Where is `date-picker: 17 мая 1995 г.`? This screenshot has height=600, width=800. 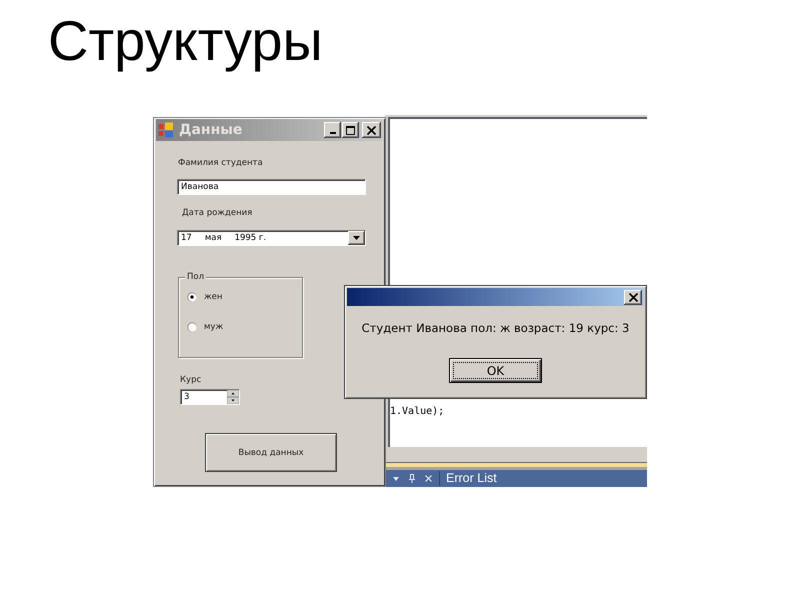
date-picker: 17 мая 1995 г. is located at coordinates (271, 238).